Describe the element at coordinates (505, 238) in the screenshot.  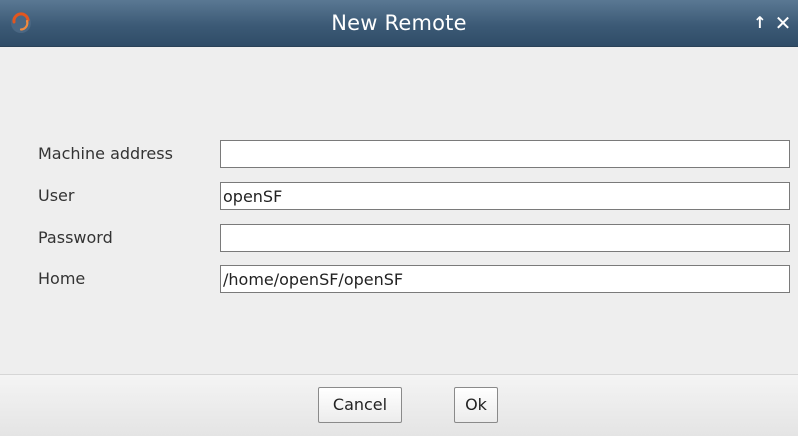
I see `password-input` at that location.